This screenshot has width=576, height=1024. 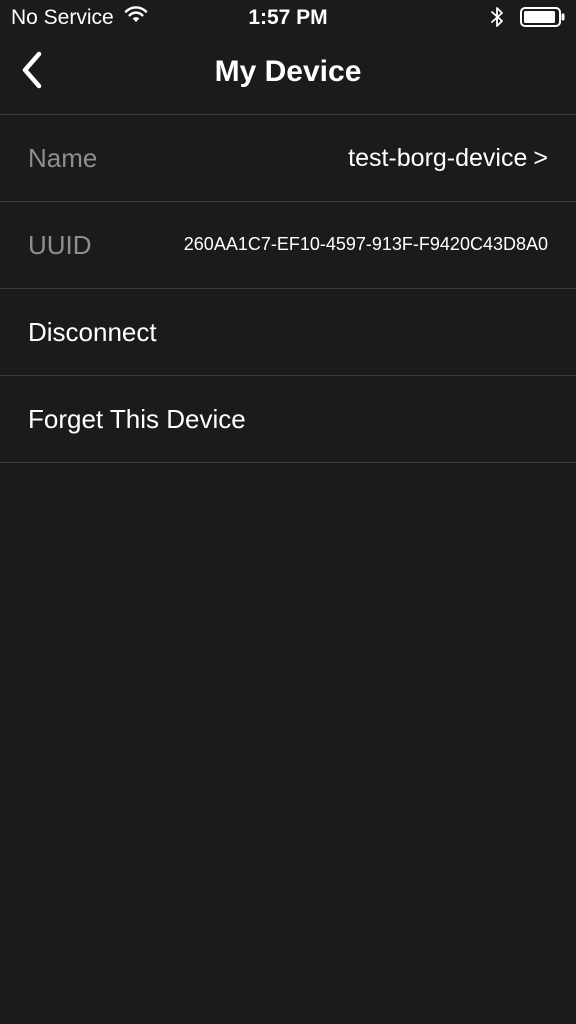 I want to click on name-value: test-borg-device >, so click(x=448, y=158).